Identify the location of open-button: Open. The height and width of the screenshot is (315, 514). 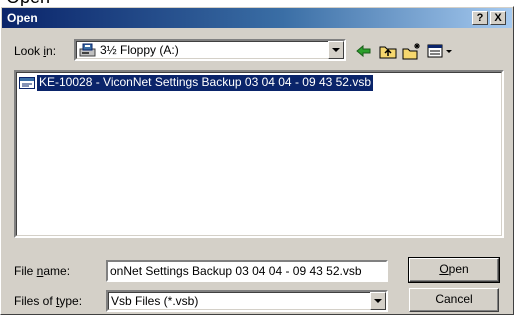
(454, 270).